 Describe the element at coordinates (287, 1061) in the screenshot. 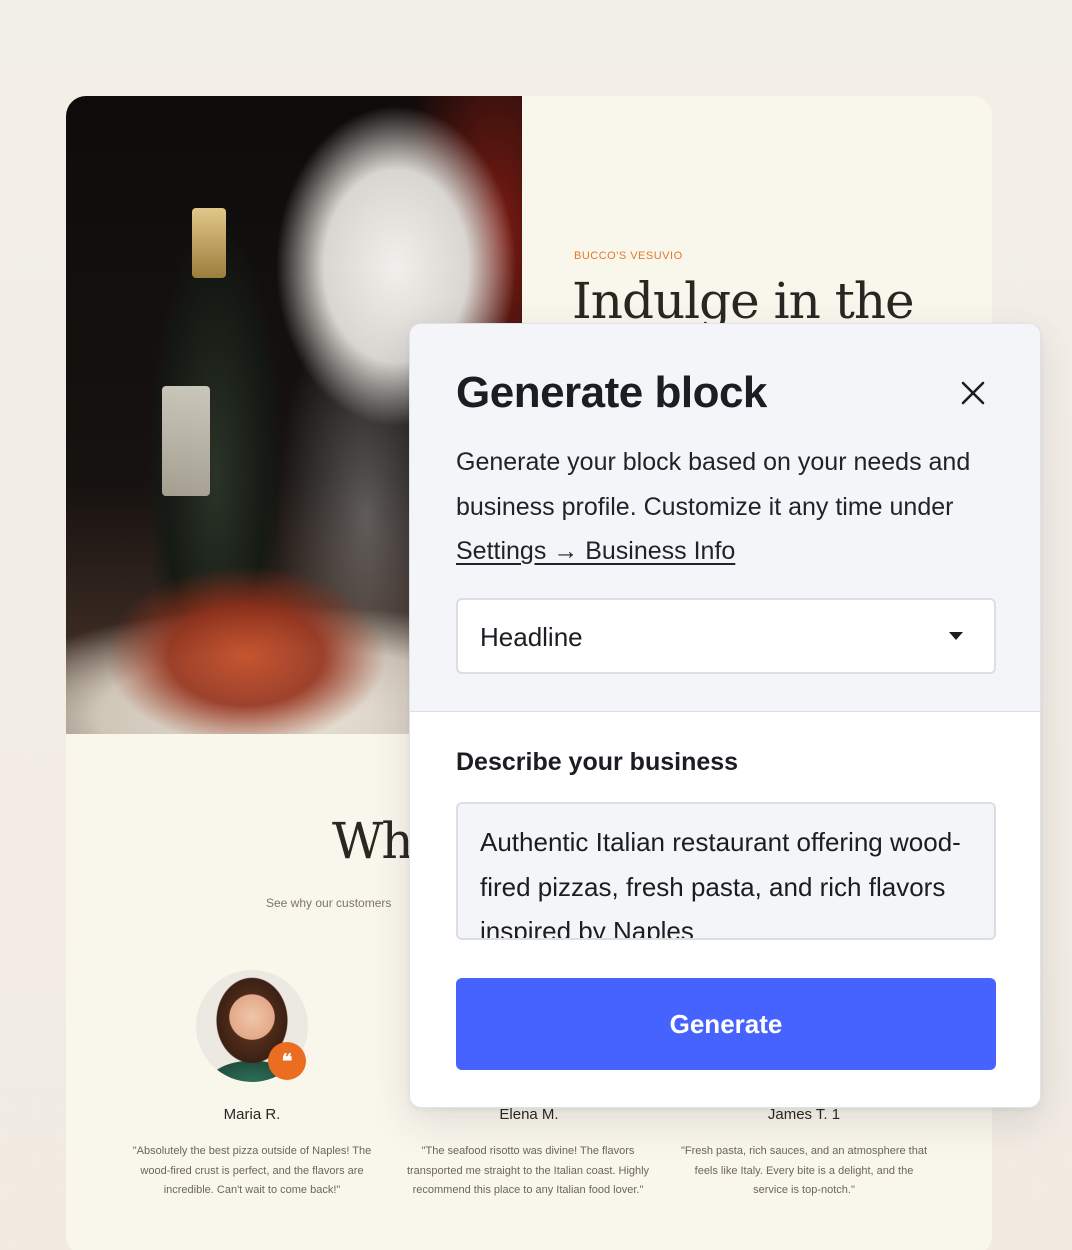

I see `quote-icon: ❝` at that location.